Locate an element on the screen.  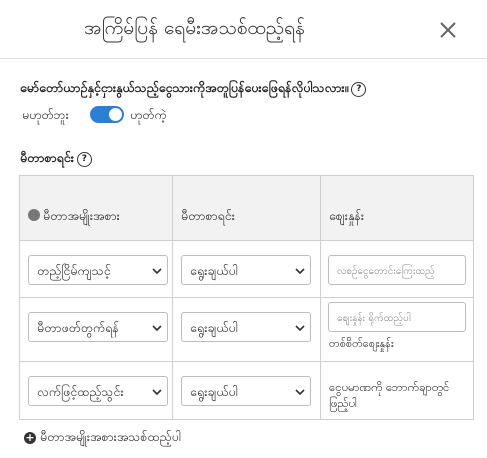
table-header-row: မီတာအမျိုးအစား မီတာစာရင်း စျေးနှုန်း is located at coordinates (246, 208).